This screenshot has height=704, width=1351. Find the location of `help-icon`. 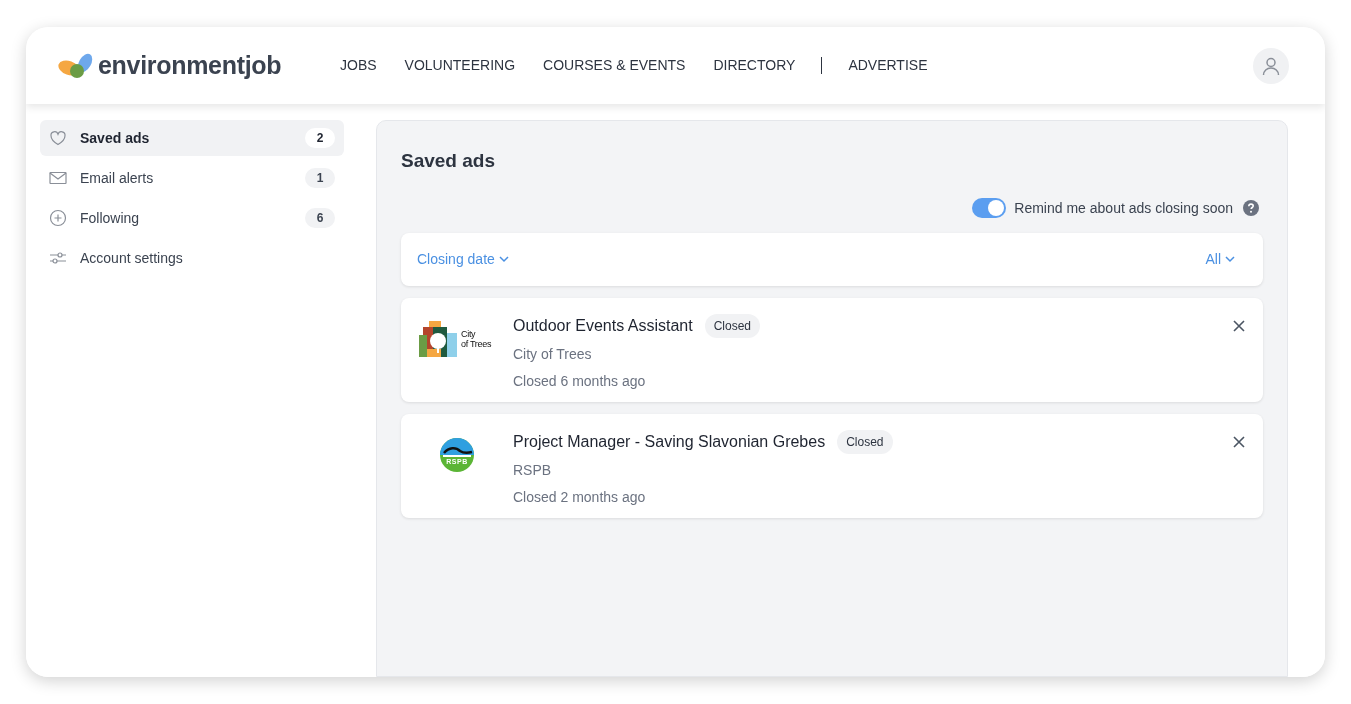

help-icon is located at coordinates (1251, 208).